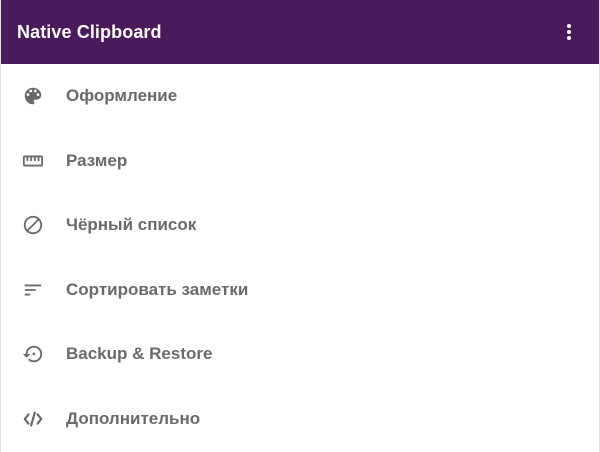 The image size is (600, 452). Describe the element at coordinates (300, 419) in the screenshot. I see `settings-item-advanced: Дополнительно` at that location.